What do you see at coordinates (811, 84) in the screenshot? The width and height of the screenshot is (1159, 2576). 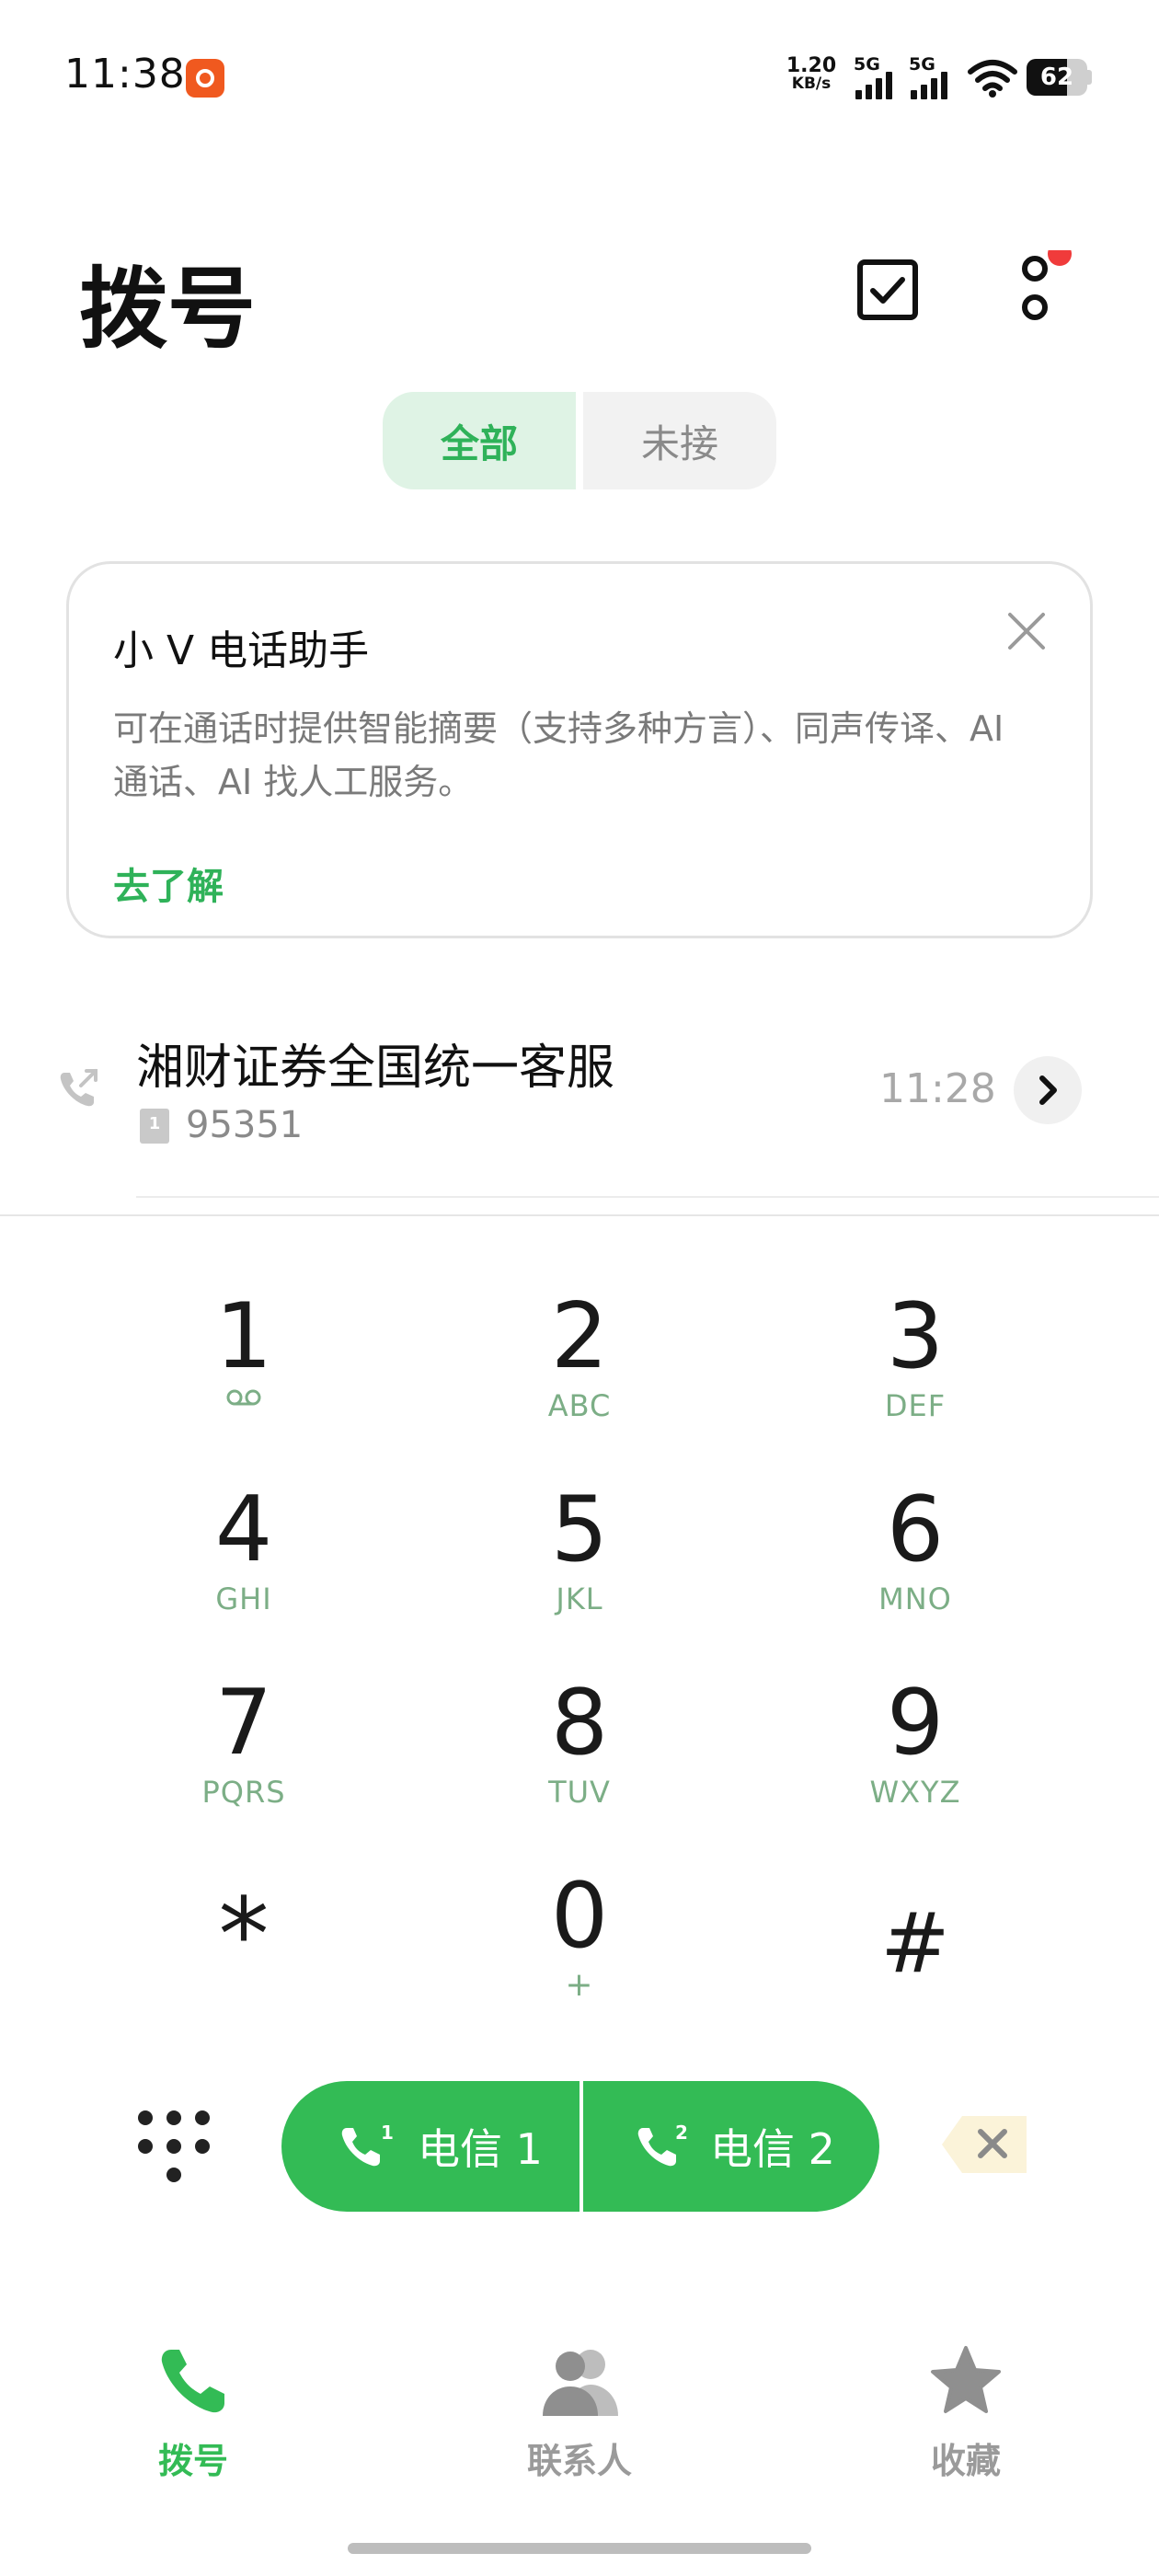 I see `network-speed-unit: KB/s` at bounding box center [811, 84].